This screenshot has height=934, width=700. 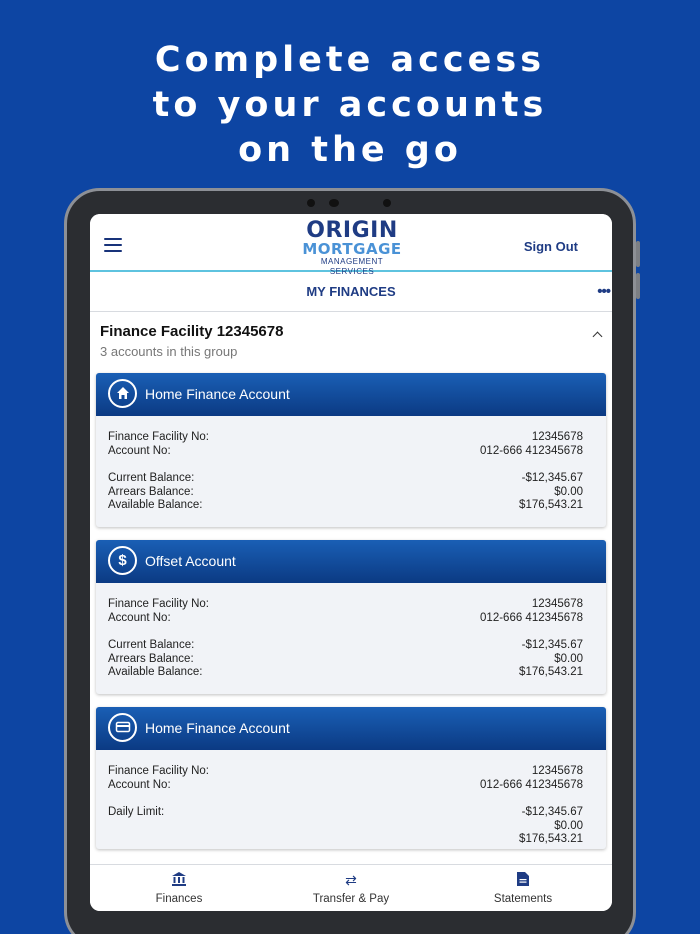 I want to click on tab-finances: Finances, so click(x=179, y=888).